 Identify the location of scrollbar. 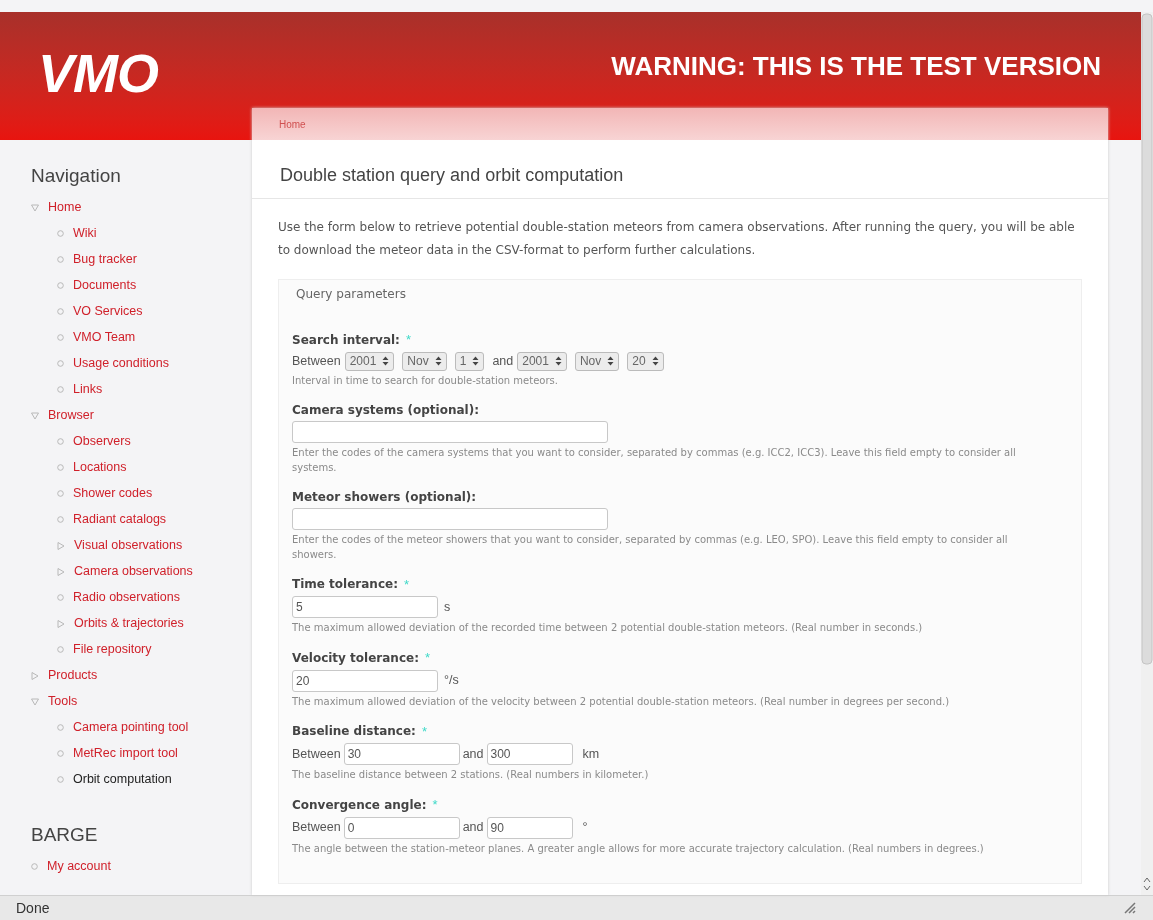
(1147, 453).